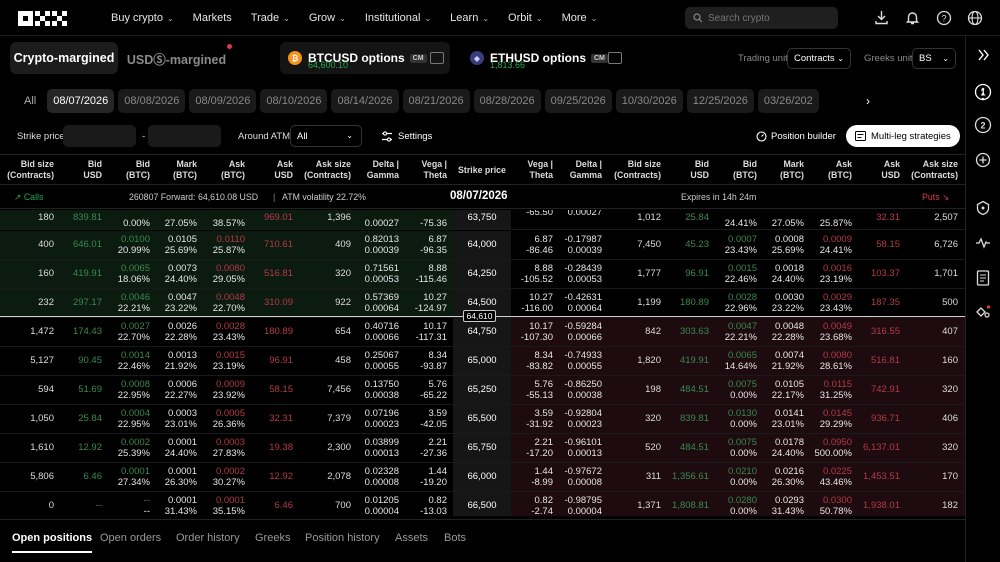 This screenshot has height=562, width=1000. What do you see at coordinates (649, 273) in the screenshot?
I see `table-cell: 1,777` at bounding box center [649, 273].